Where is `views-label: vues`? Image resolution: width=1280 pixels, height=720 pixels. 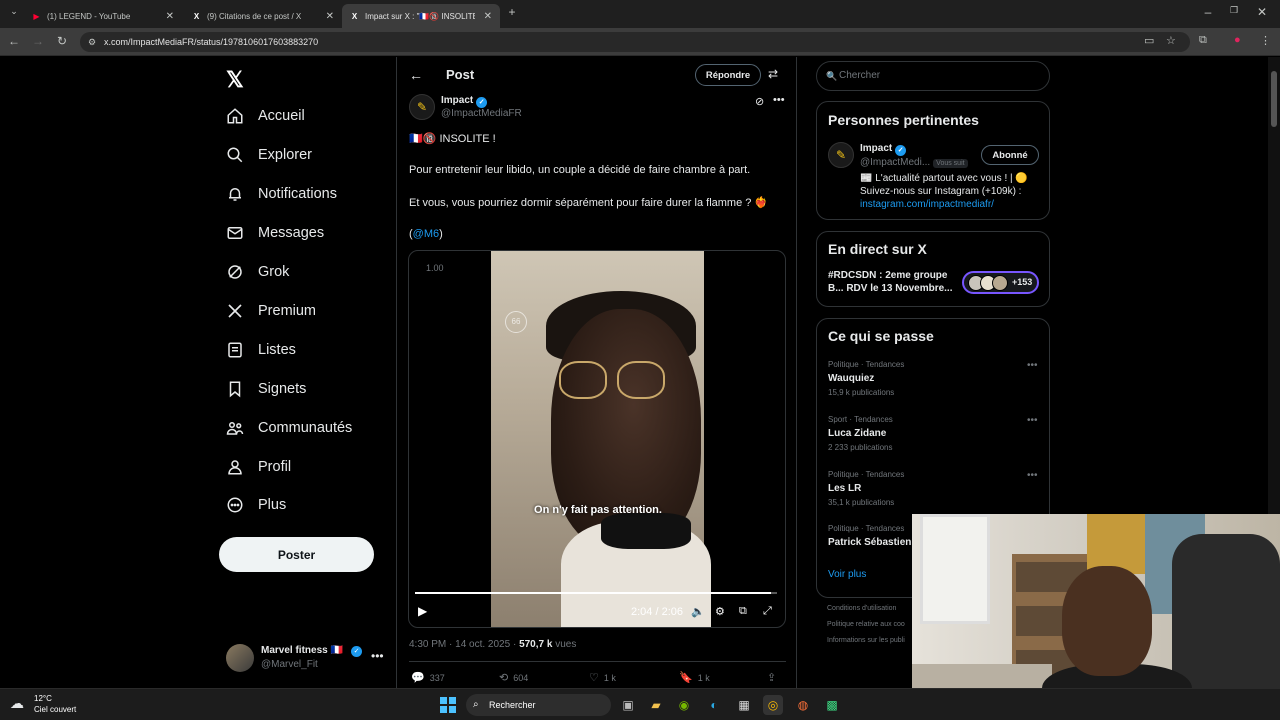
views-label: vues is located at coordinates (564, 644).